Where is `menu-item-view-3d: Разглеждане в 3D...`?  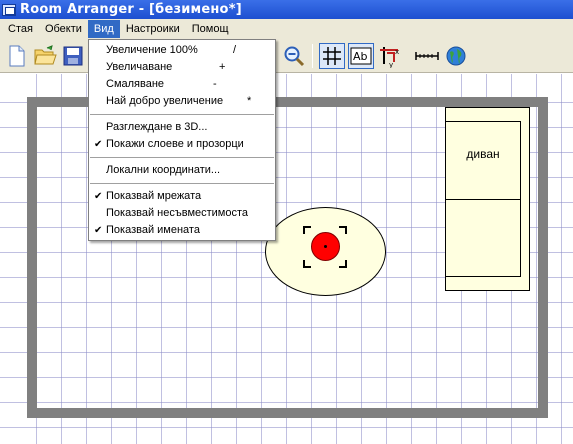
menu-item-view-3d: Разглеждане в 3D... is located at coordinates (182, 127).